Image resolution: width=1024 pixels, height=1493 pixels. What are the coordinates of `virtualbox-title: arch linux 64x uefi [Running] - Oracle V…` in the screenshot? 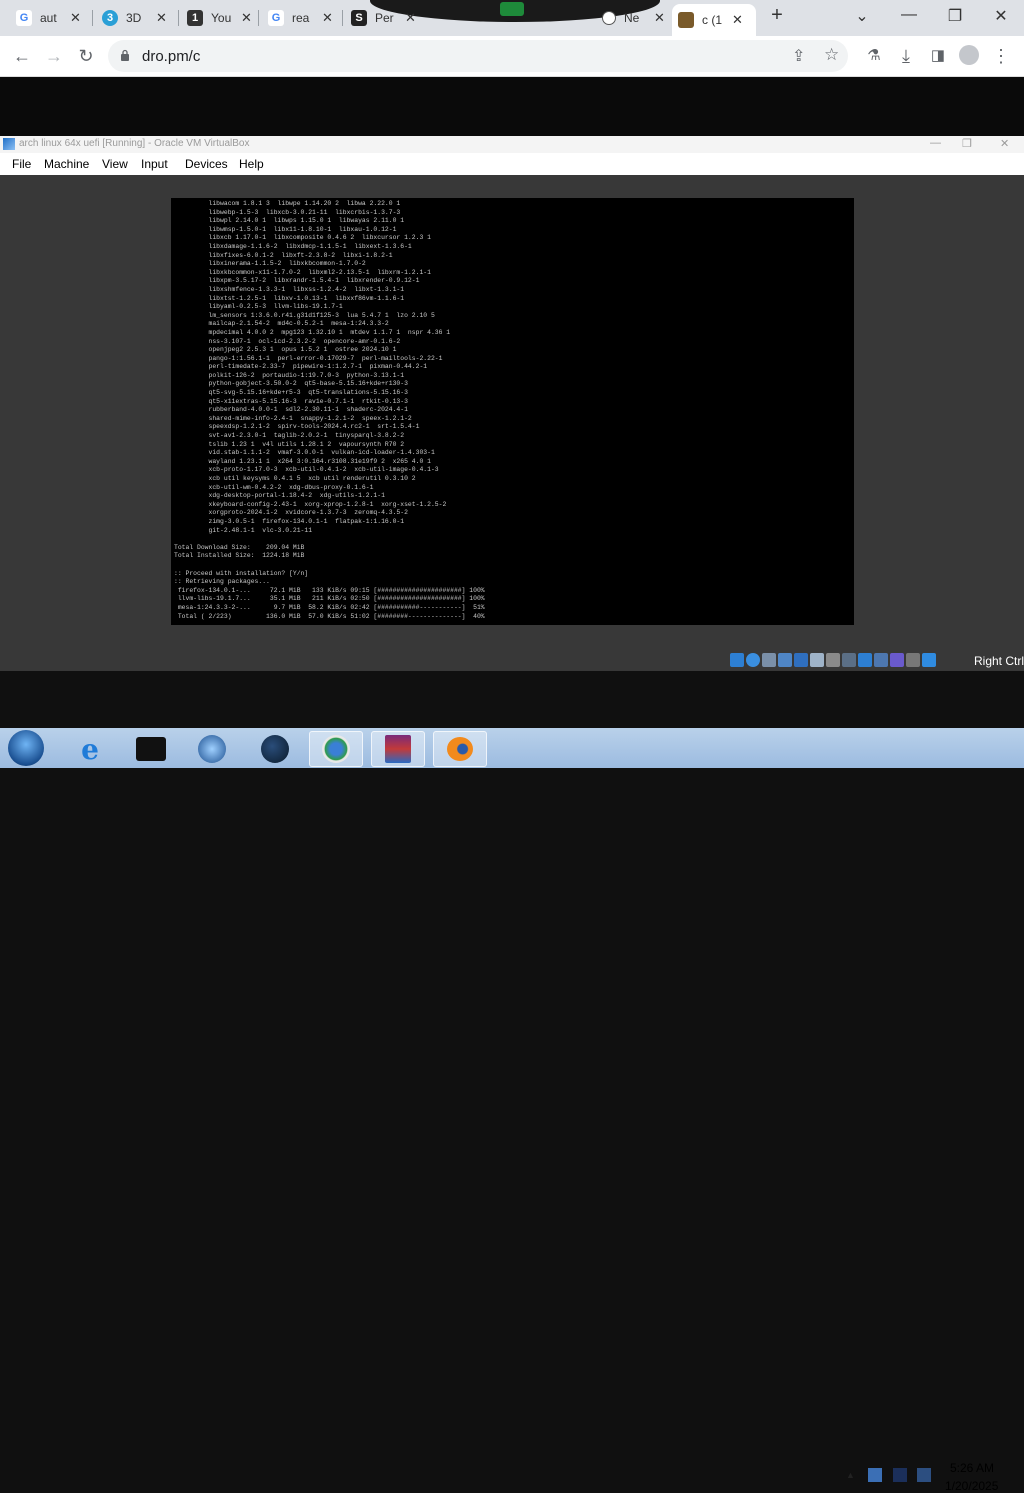 It's located at (134, 143).